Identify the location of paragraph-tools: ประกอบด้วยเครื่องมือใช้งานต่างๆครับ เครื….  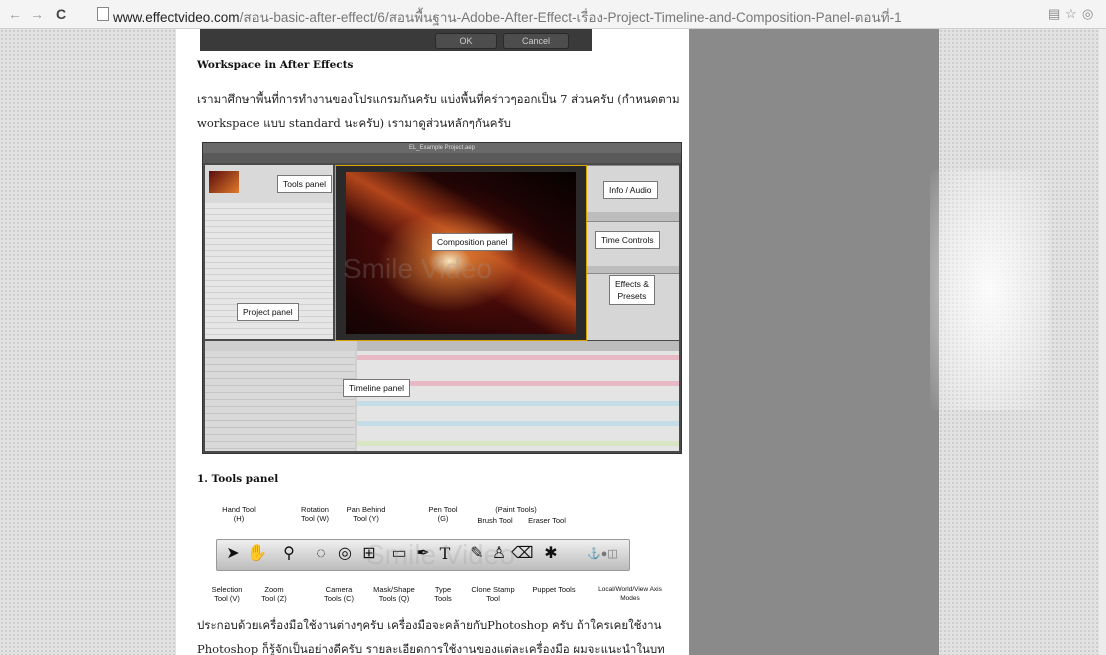
(431, 636).